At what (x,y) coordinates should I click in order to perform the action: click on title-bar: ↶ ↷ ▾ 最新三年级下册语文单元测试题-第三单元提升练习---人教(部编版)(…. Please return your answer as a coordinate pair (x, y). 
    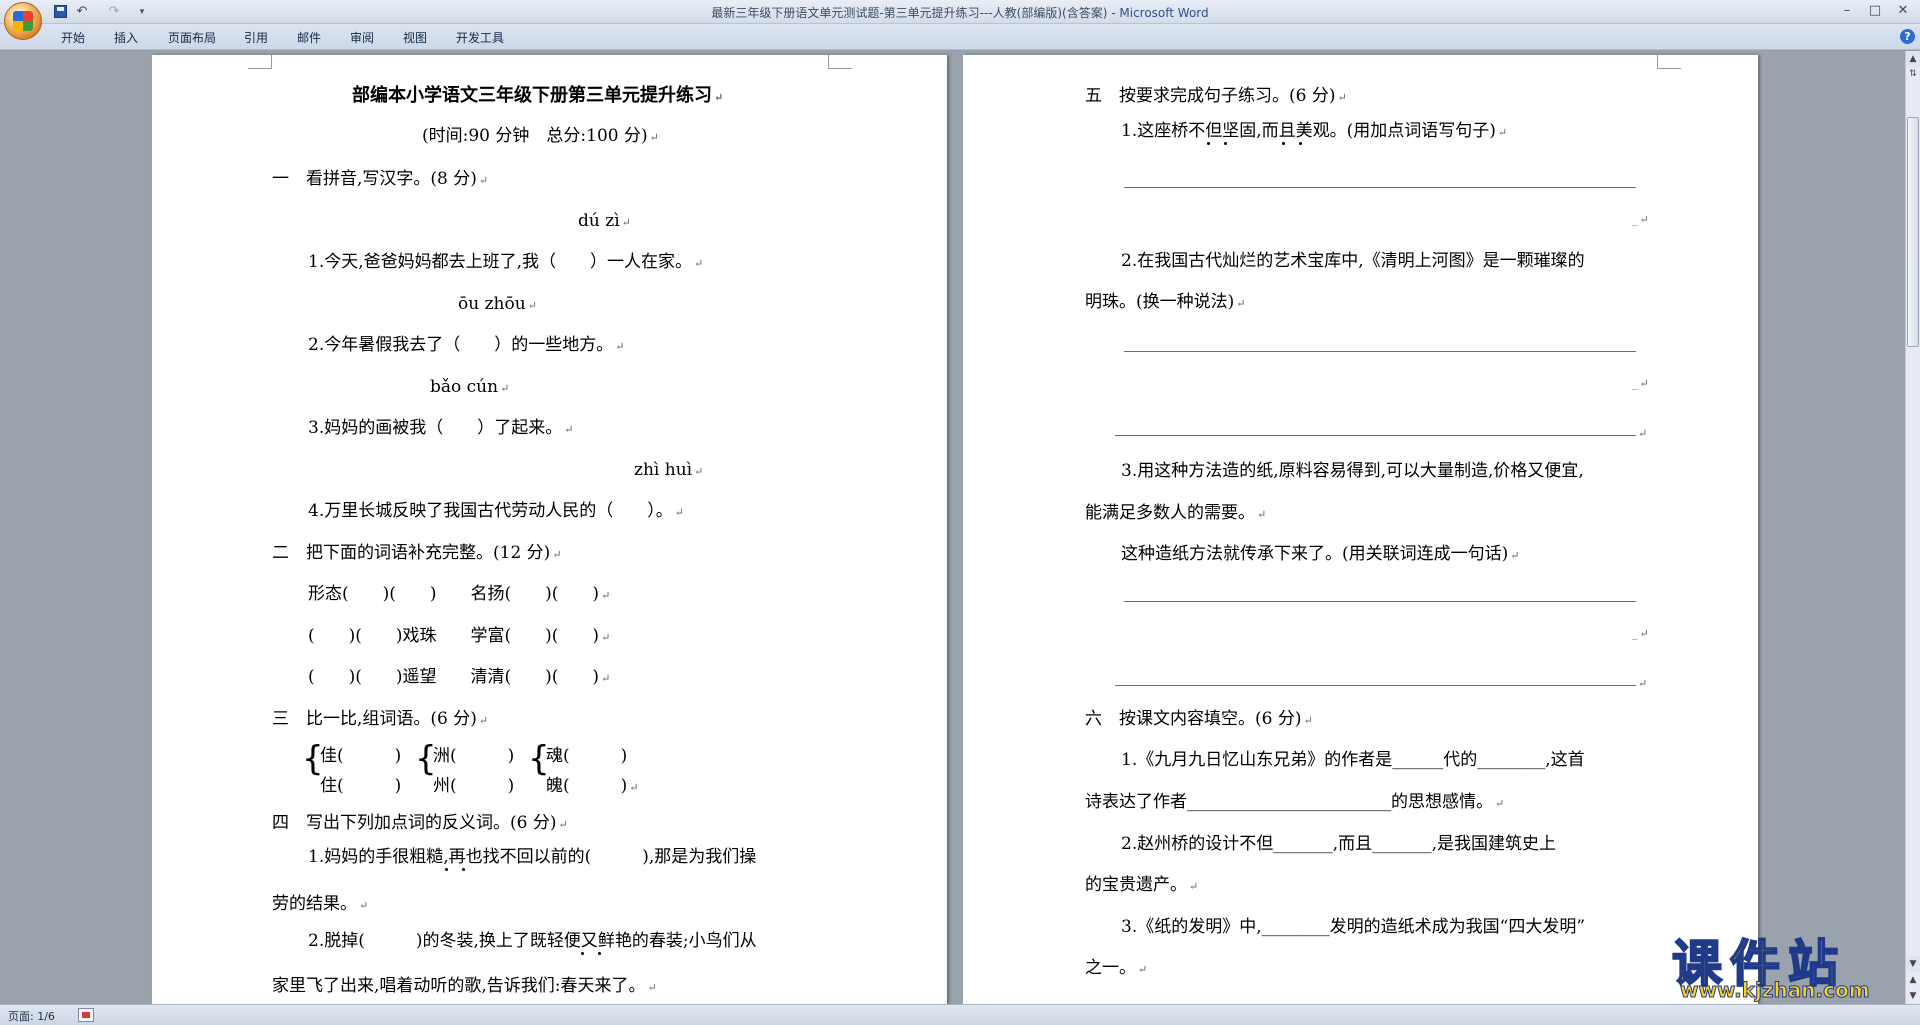
    Looking at the image, I should click on (960, 20).